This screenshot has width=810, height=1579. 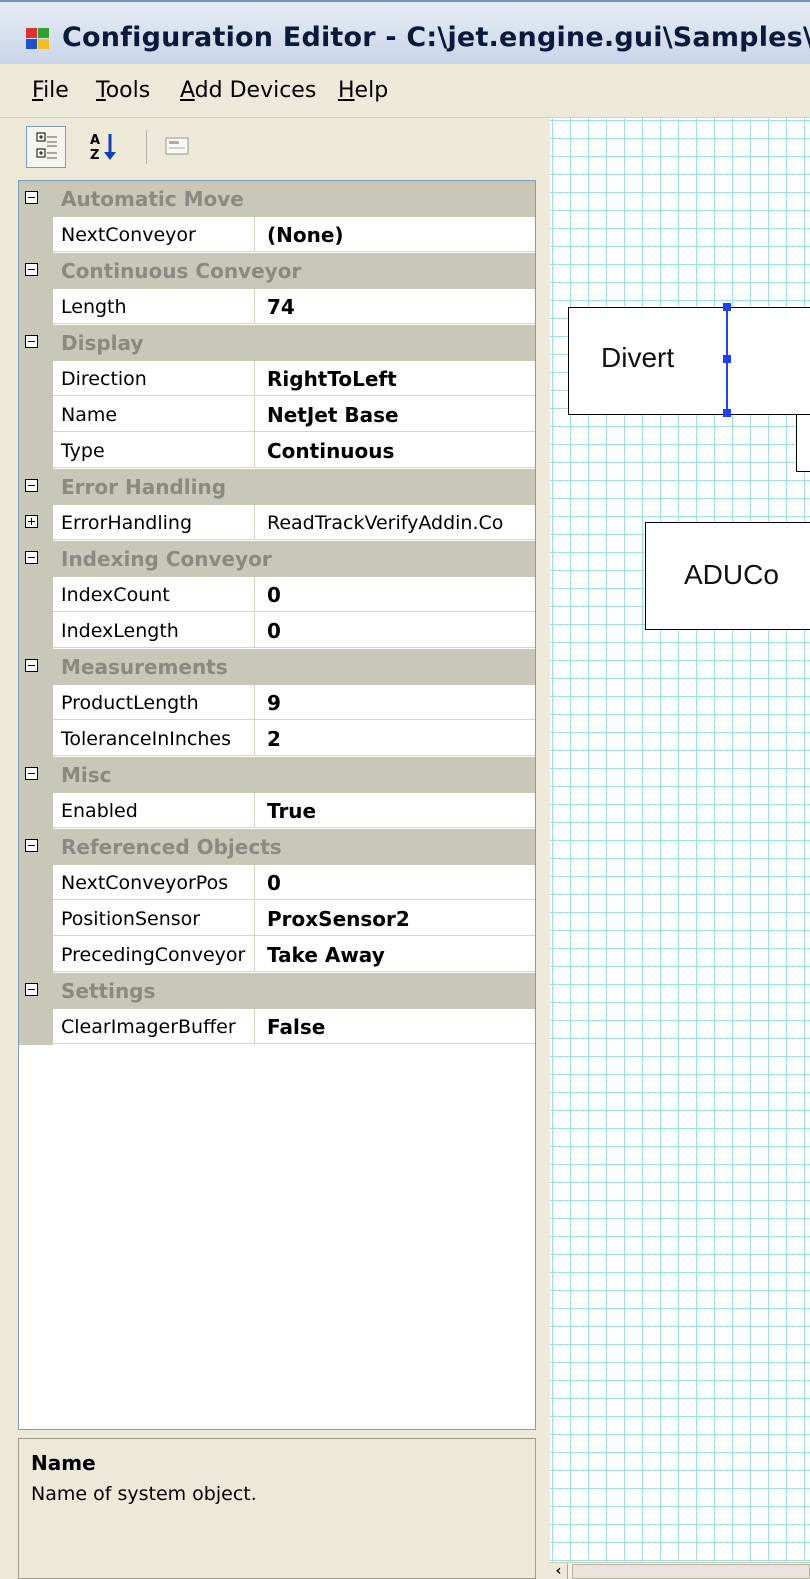 I want to click on property-row-nextconveyor: NextConveyor (None), so click(x=277, y=235).